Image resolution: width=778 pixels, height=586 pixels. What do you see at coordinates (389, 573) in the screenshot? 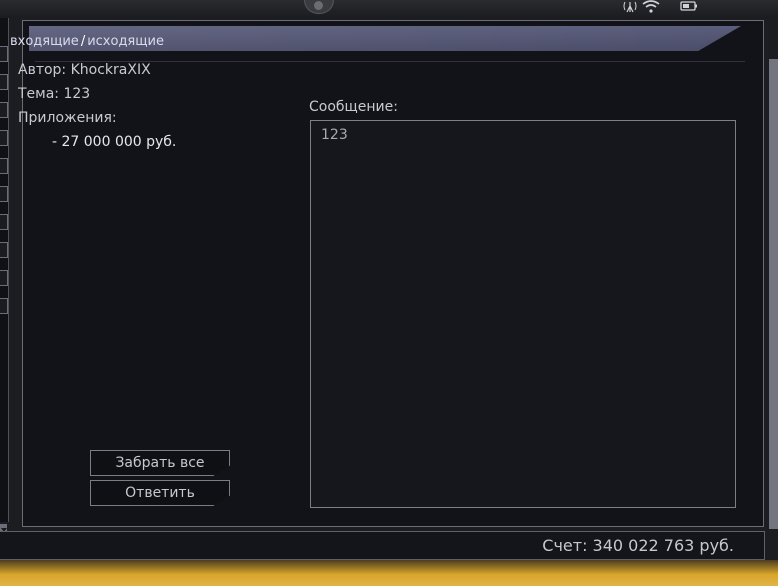
I see `device-frame-bottom` at bounding box center [389, 573].